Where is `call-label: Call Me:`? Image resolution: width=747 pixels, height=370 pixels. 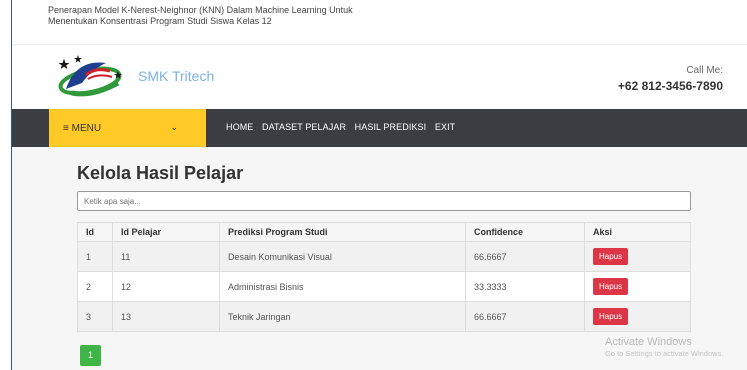 call-label: Call Me: is located at coordinates (704, 70).